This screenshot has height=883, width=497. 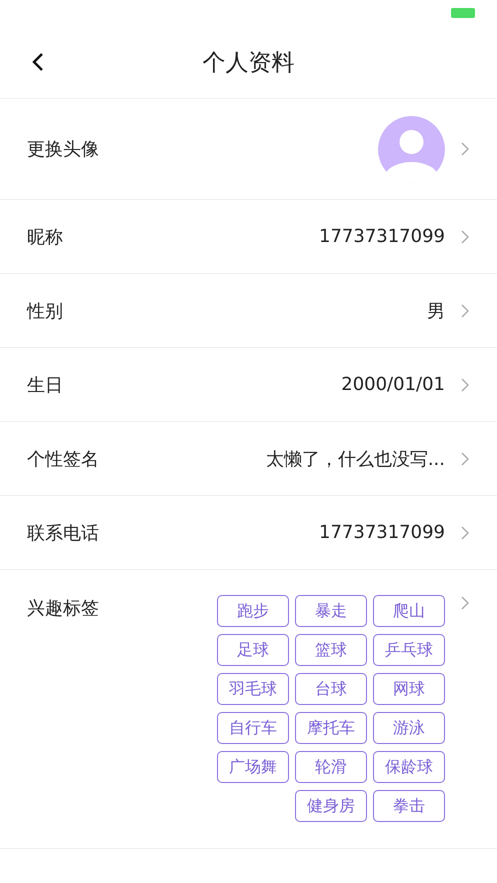 I want to click on interest-tag: 台球, so click(x=331, y=689).